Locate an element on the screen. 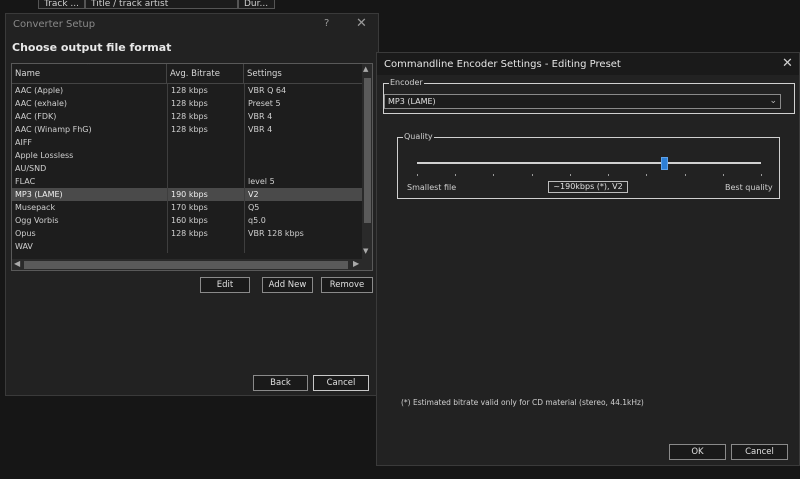  cell-bitrate: 170 kbps is located at coordinates (205, 207).